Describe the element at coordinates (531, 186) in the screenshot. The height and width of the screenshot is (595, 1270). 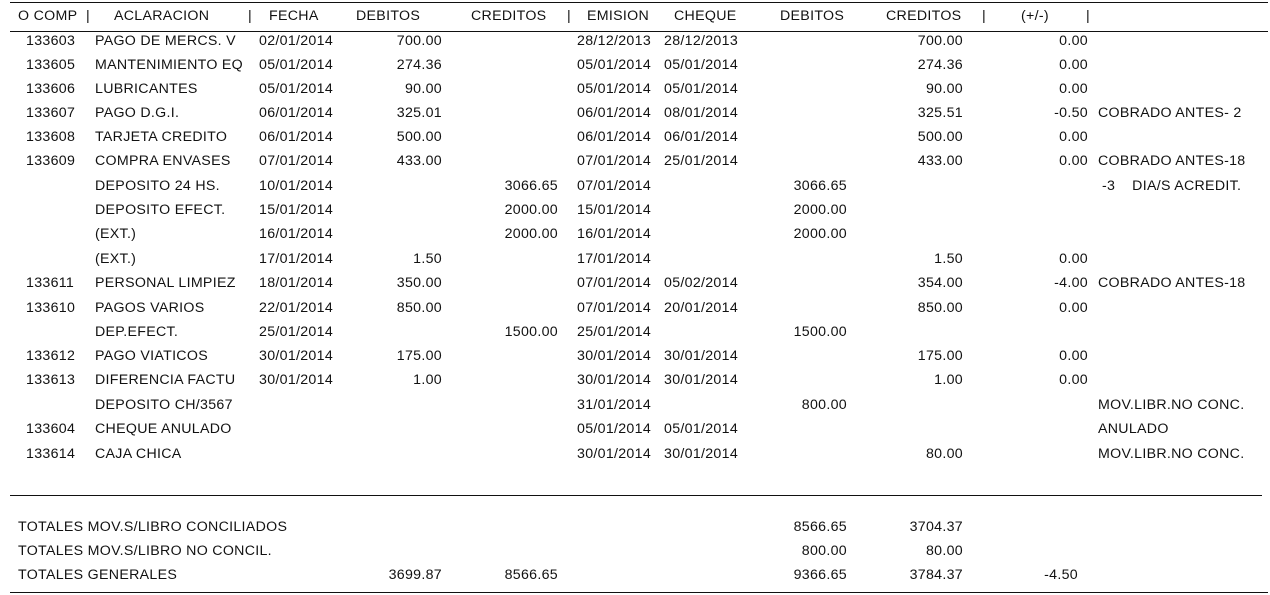
I see `credito-libro: 3066.65` at that location.